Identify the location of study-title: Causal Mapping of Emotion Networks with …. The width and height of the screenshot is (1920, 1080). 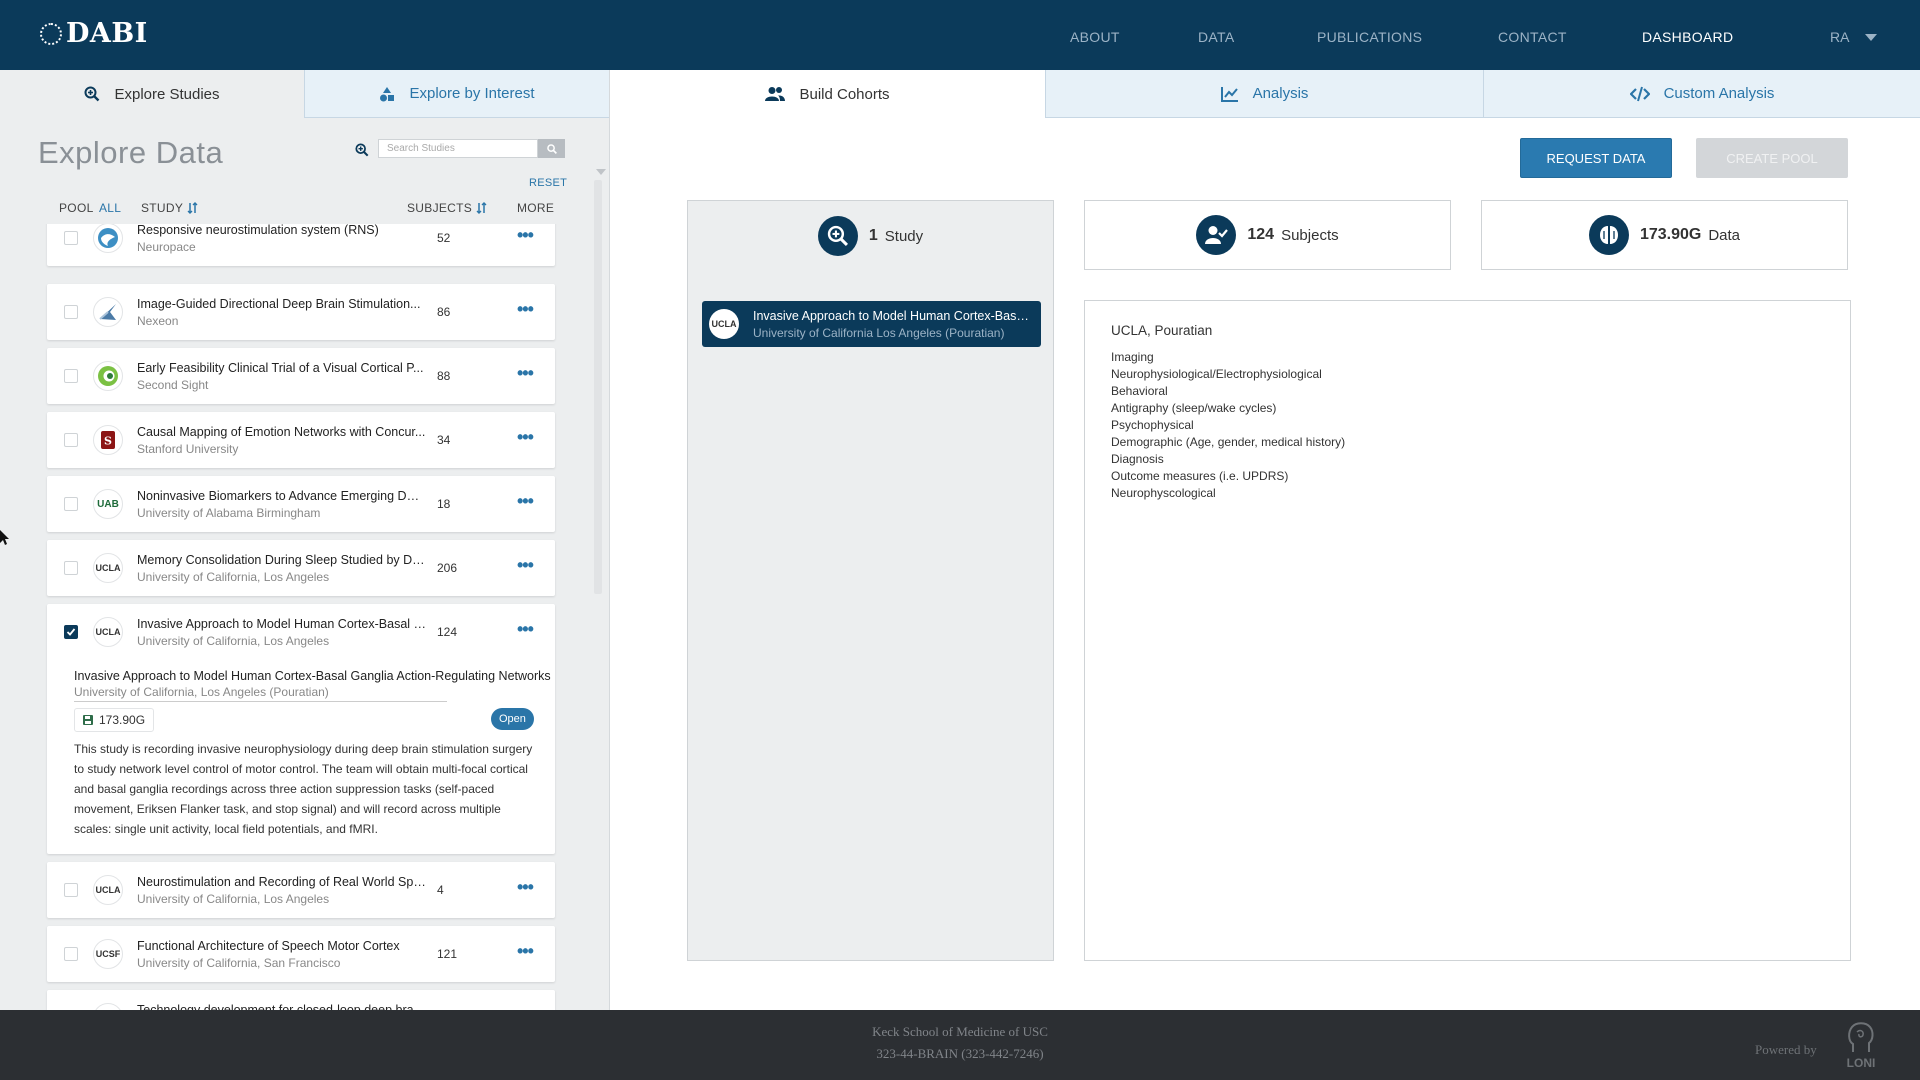
(282, 432).